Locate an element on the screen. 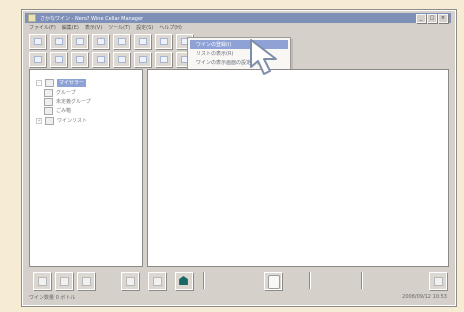 Image resolution: width=464 pixels, height=312 pixels. scroll-right-button is located at coordinates (438, 281).